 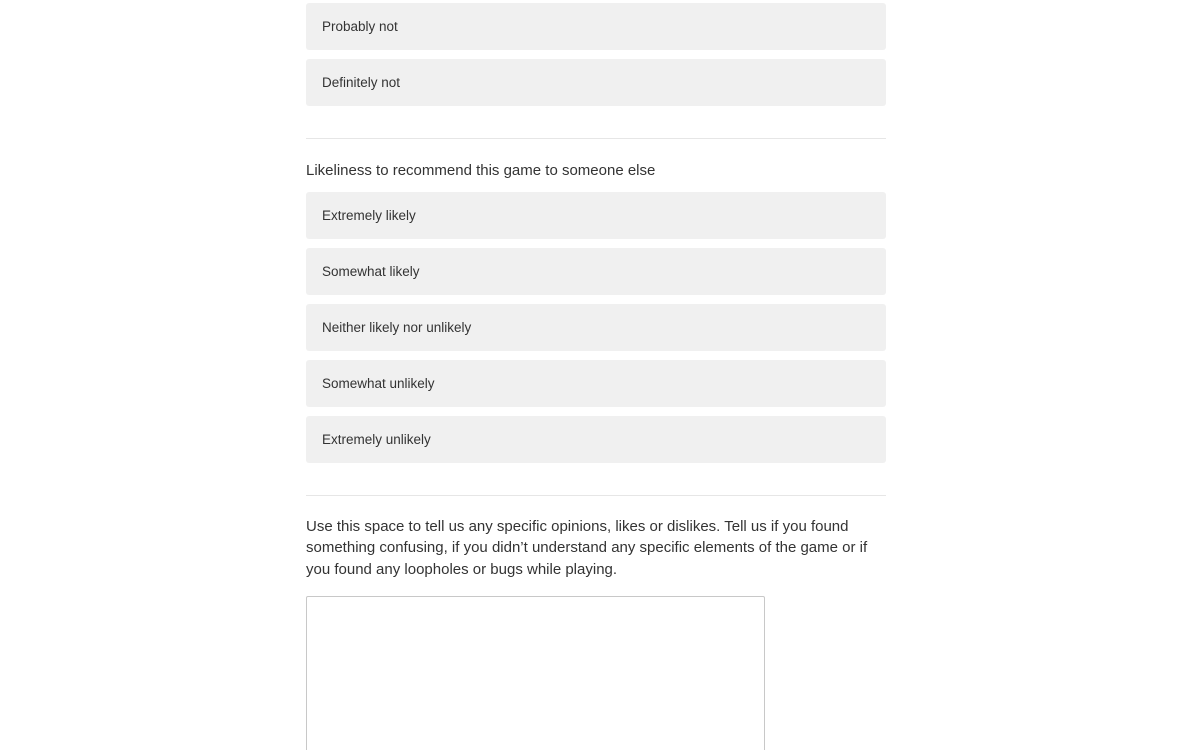 I want to click on option-neither-likely-nor-unlikely: Neither likely nor unlikely, so click(x=596, y=327).